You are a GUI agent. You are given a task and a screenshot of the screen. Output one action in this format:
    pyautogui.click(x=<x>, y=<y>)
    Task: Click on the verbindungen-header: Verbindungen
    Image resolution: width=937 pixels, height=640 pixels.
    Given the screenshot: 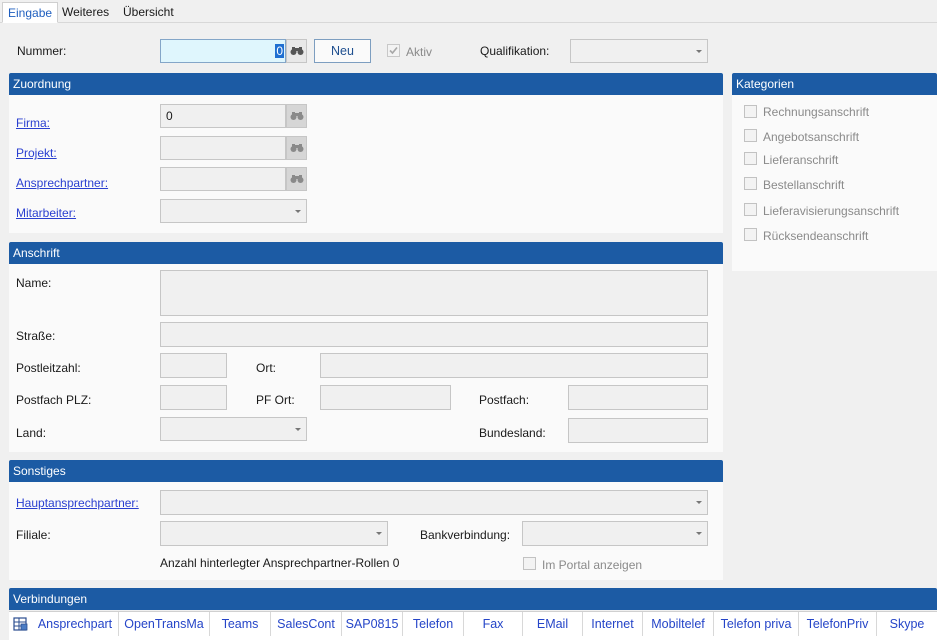 What is the action you would take?
    pyautogui.click(x=473, y=599)
    